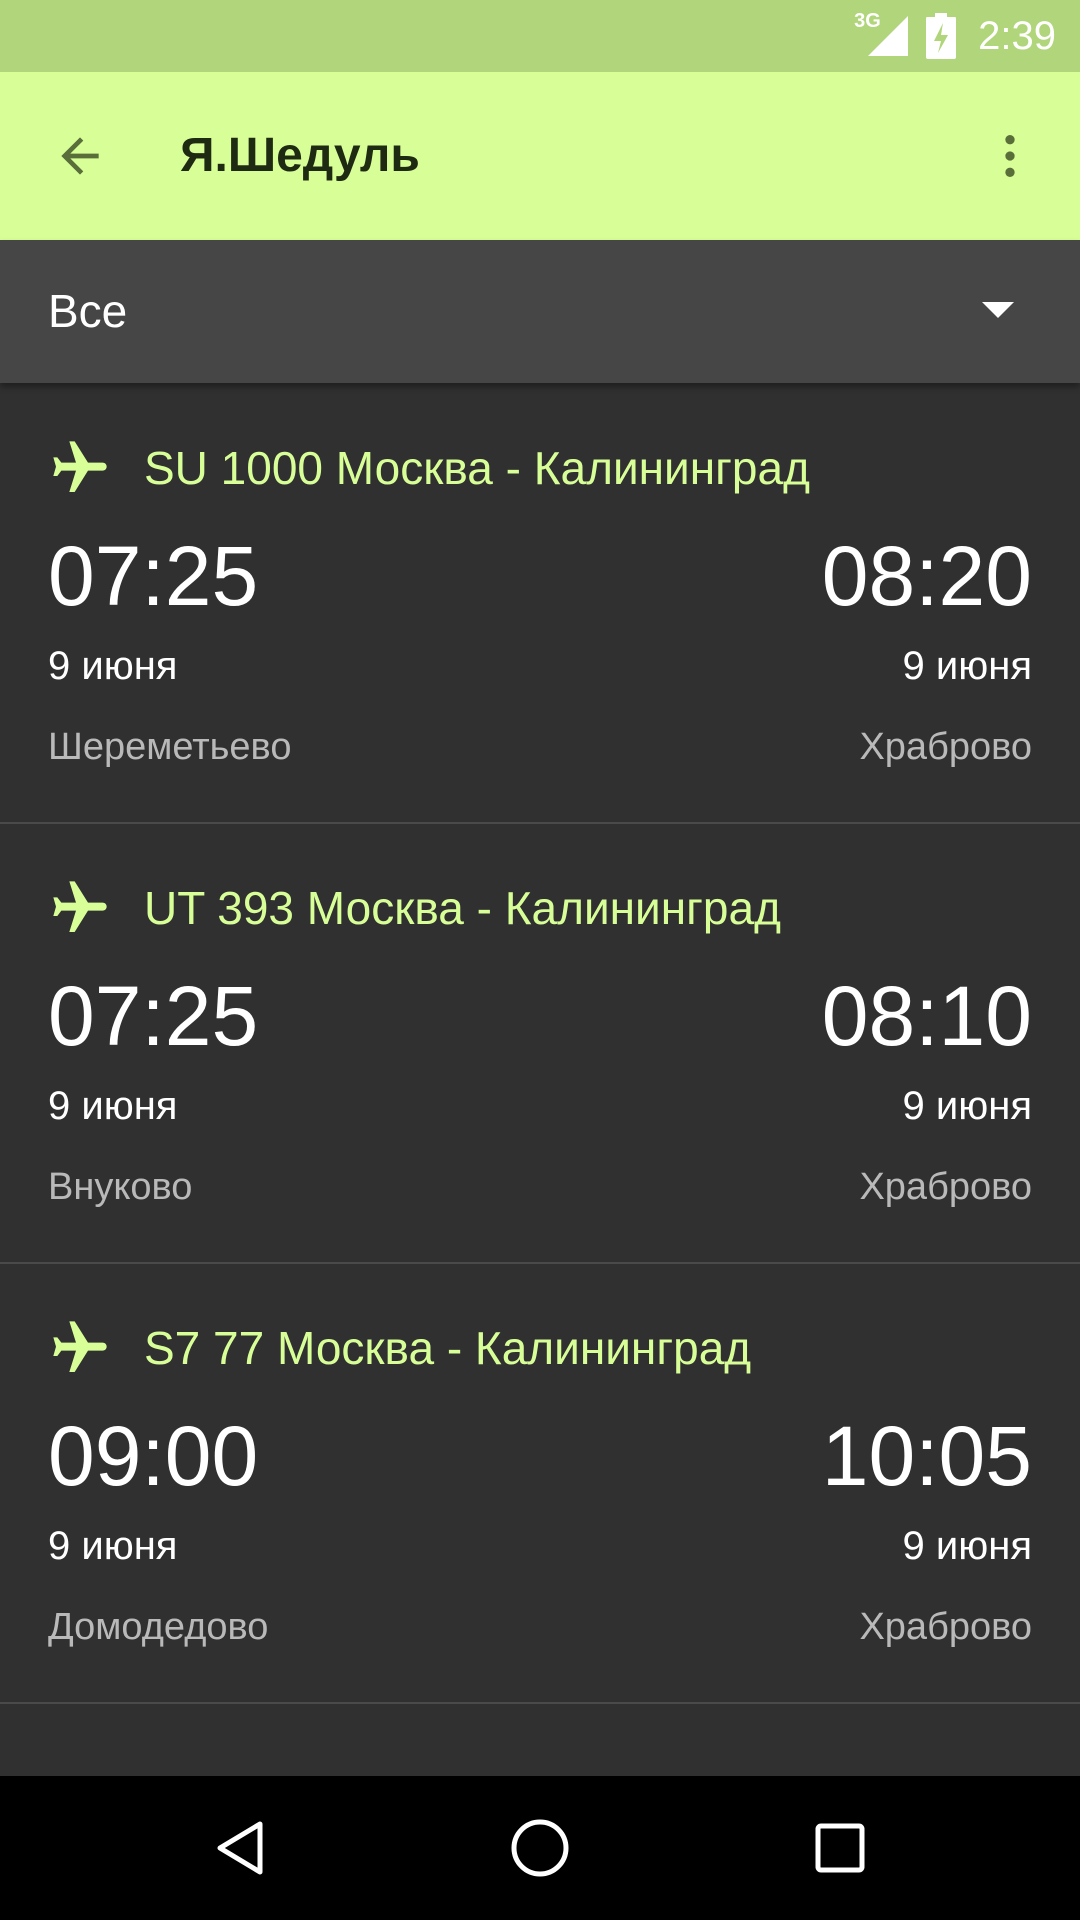 This screenshot has height=1920, width=1080. What do you see at coordinates (867, 21) in the screenshot?
I see `network-type: 3G` at bounding box center [867, 21].